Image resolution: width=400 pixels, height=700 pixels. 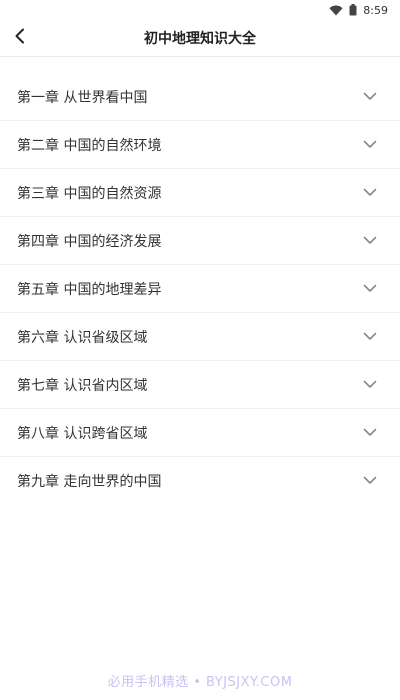 What do you see at coordinates (336, 10) in the screenshot?
I see `wifi-icon` at bounding box center [336, 10].